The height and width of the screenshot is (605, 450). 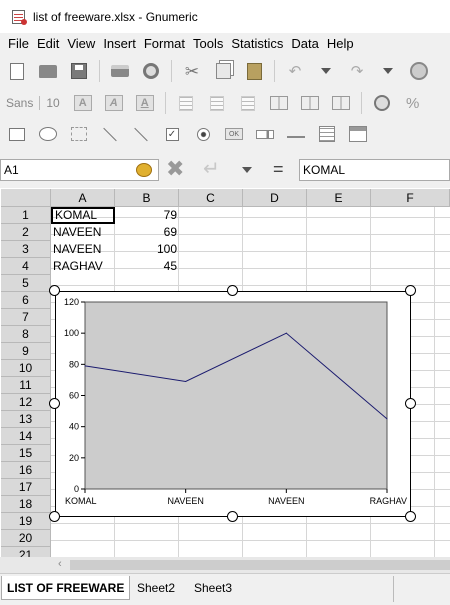 I want to click on hyperlink-button, so click(x=419, y=71).